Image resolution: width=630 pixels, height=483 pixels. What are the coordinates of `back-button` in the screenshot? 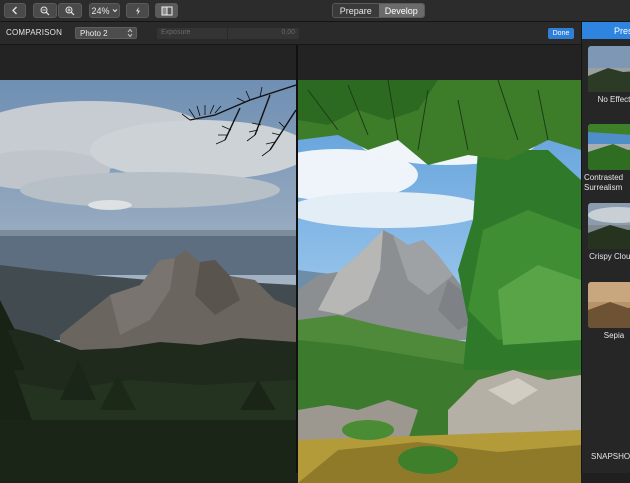 It's located at (15, 10).